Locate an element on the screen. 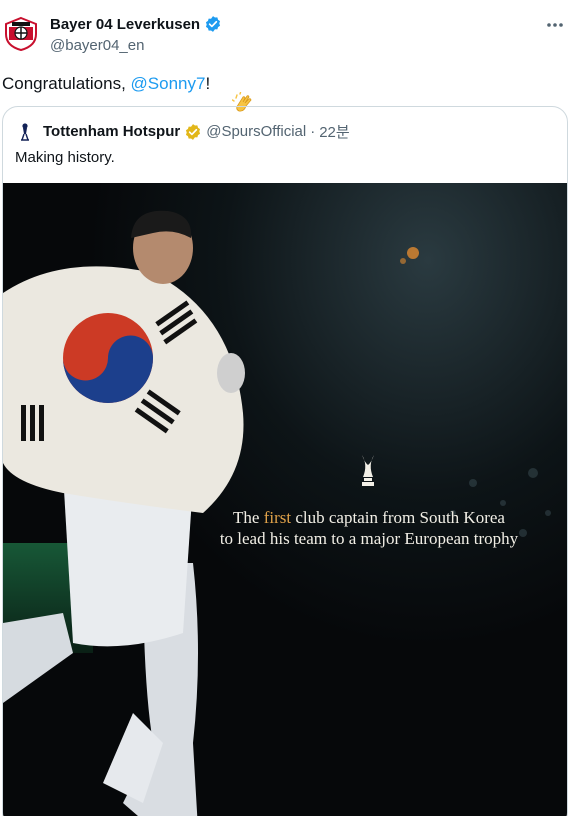 The image size is (568, 816). caption-line1-rest: club captain from South Korea is located at coordinates (398, 517).